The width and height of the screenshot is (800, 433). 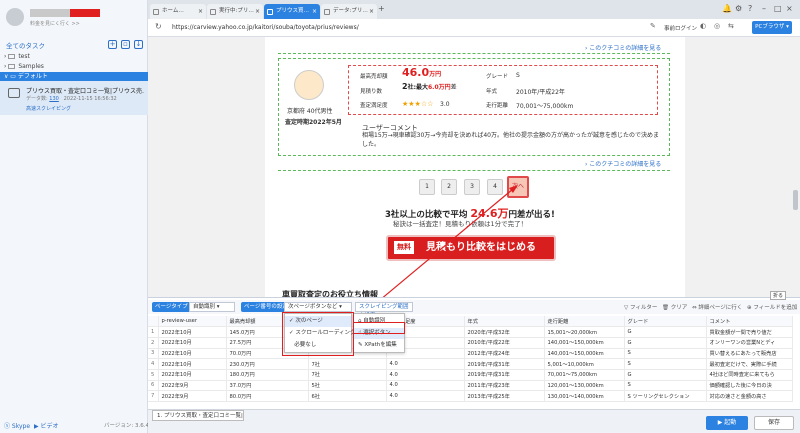 What do you see at coordinates (674, 307) in the screenshot?
I see `clear-button: 🗑 クリア` at bounding box center [674, 307].